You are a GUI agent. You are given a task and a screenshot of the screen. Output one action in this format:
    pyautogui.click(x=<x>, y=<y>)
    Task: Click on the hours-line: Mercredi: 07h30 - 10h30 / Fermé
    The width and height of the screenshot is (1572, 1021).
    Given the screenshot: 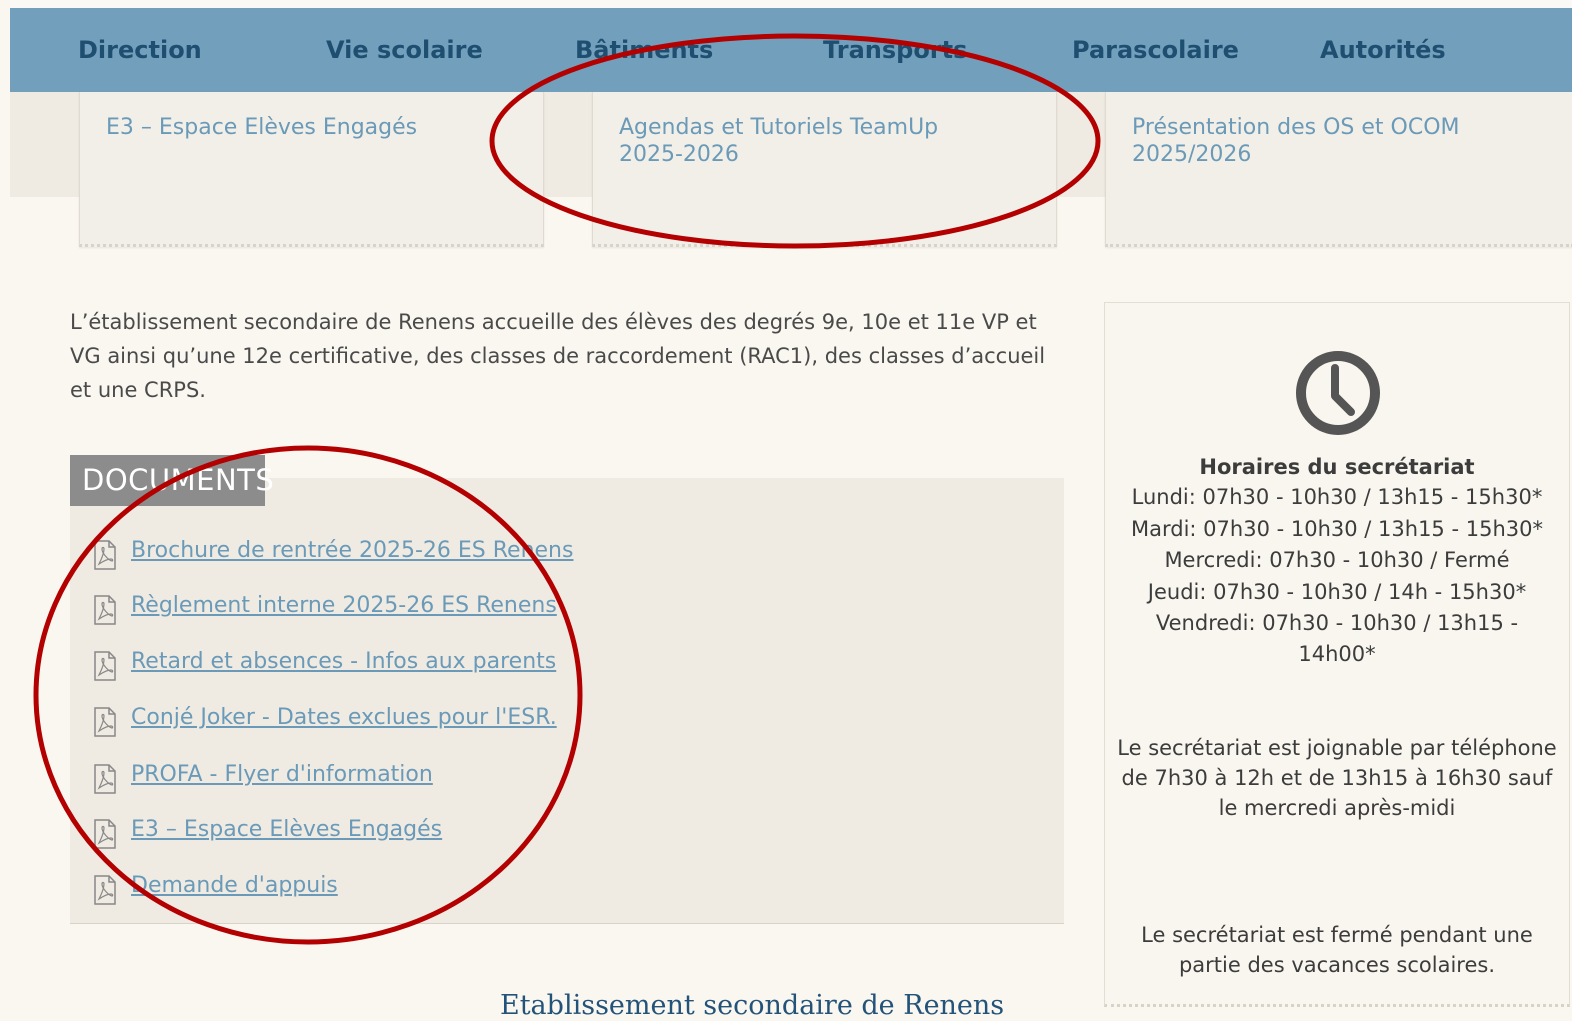 What is the action you would take?
    pyautogui.click(x=1337, y=560)
    